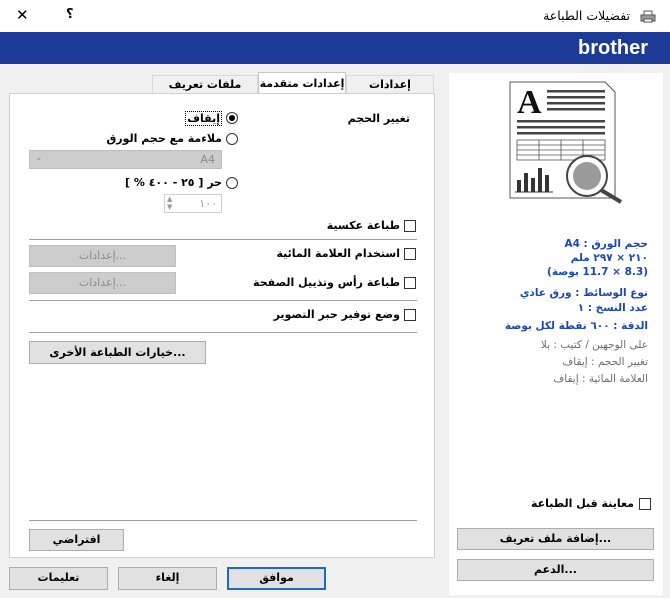  What do you see at coordinates (339, 253) in the screenshot?
I see `watermark-label: استخدام العلامة المائية` at bounding box center [339, 253].